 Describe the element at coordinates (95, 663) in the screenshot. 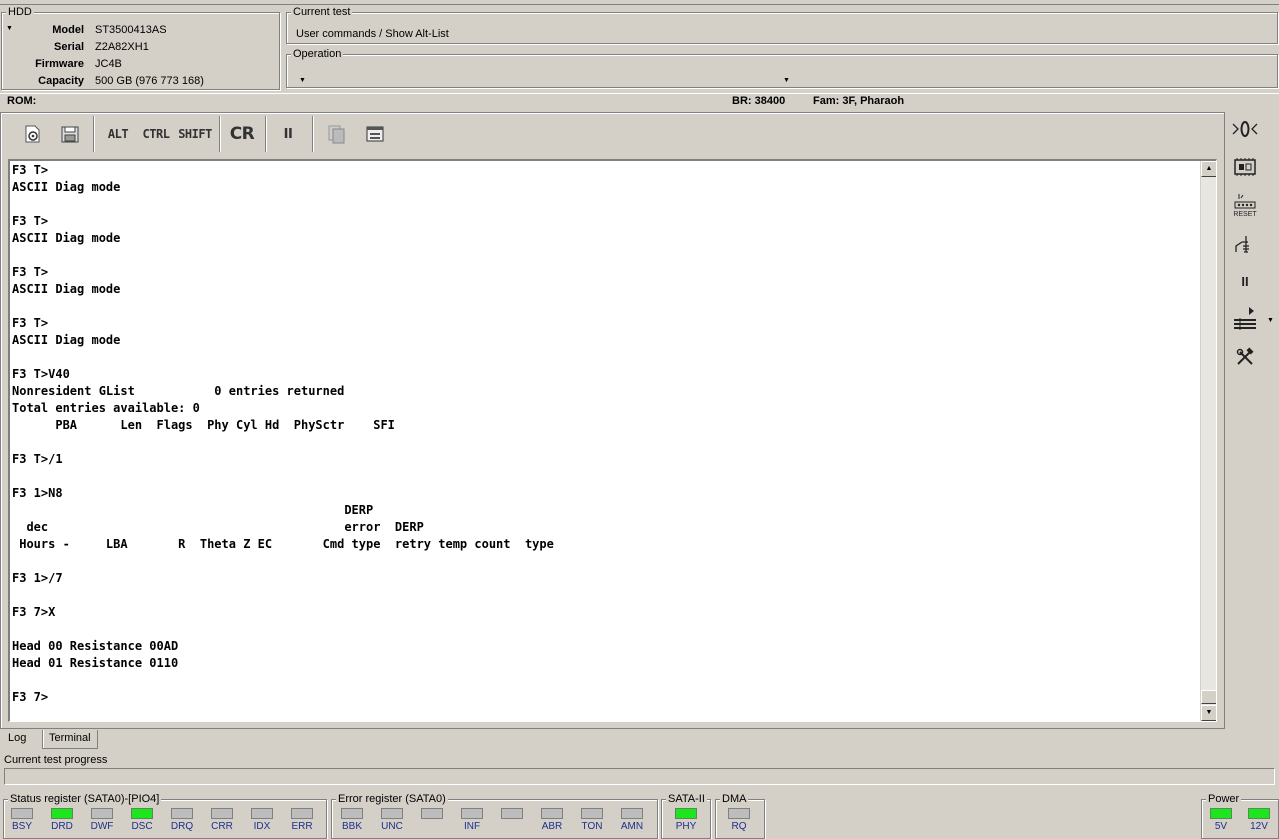

I see `terminal-line: Head 01 Resistance 0110` at that location.